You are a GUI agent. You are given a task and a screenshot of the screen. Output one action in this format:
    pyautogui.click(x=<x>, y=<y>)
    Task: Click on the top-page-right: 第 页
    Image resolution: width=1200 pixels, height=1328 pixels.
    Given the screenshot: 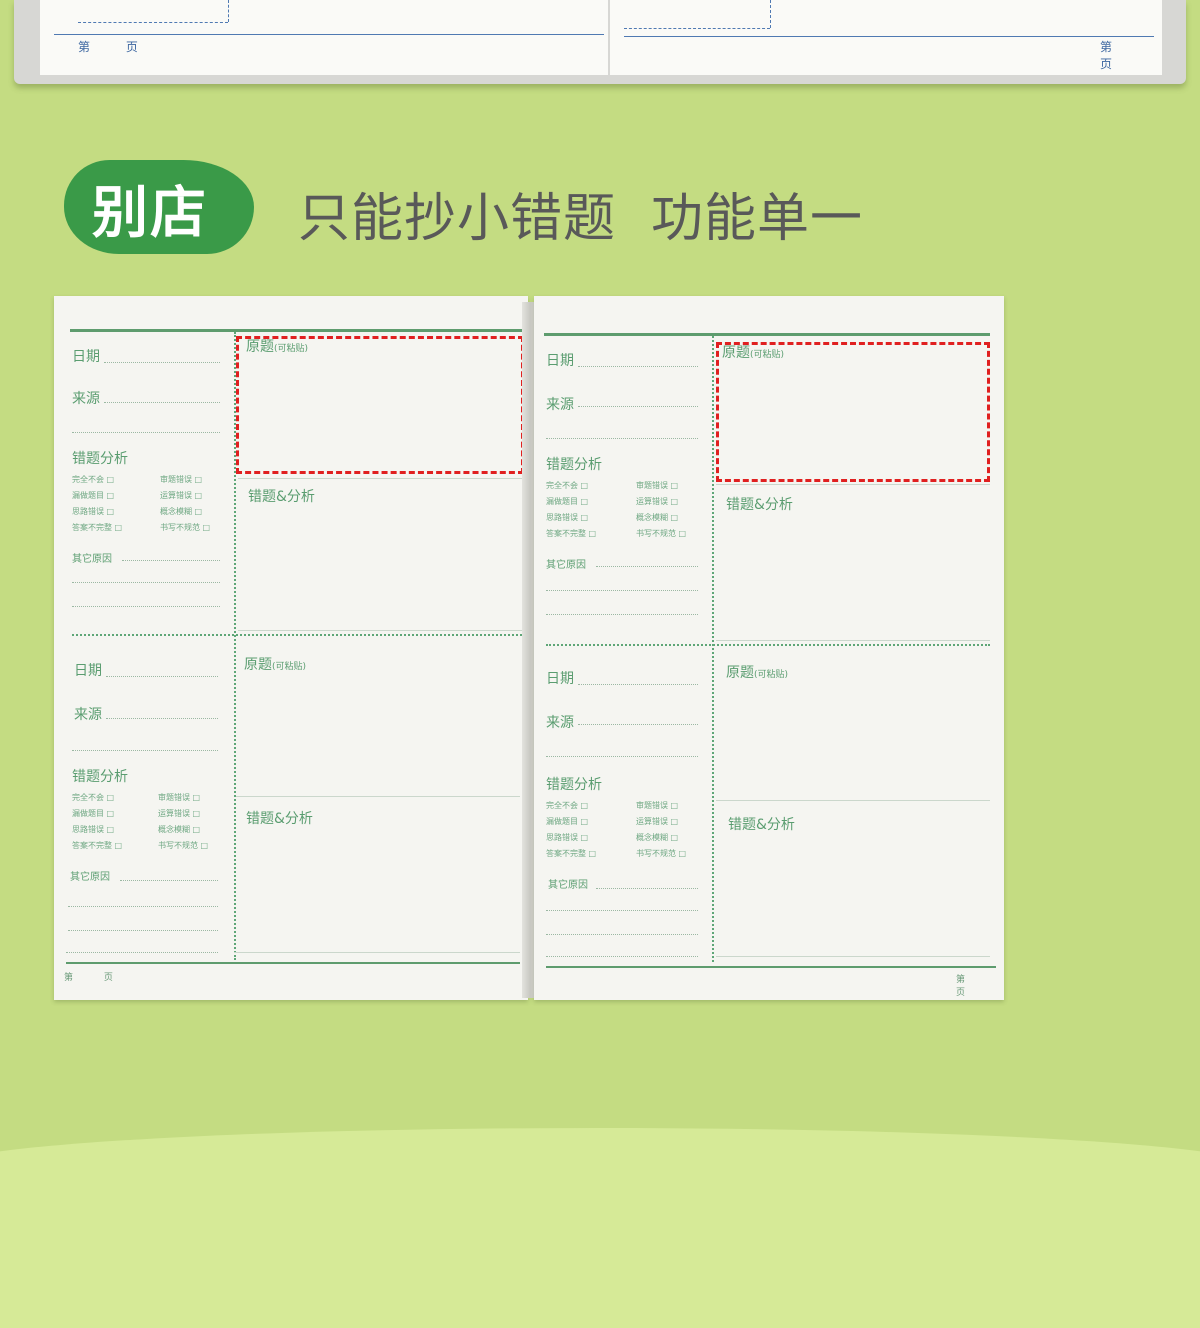 What is the action you would take?
    pyautogui.click(x=886, y=37)
    